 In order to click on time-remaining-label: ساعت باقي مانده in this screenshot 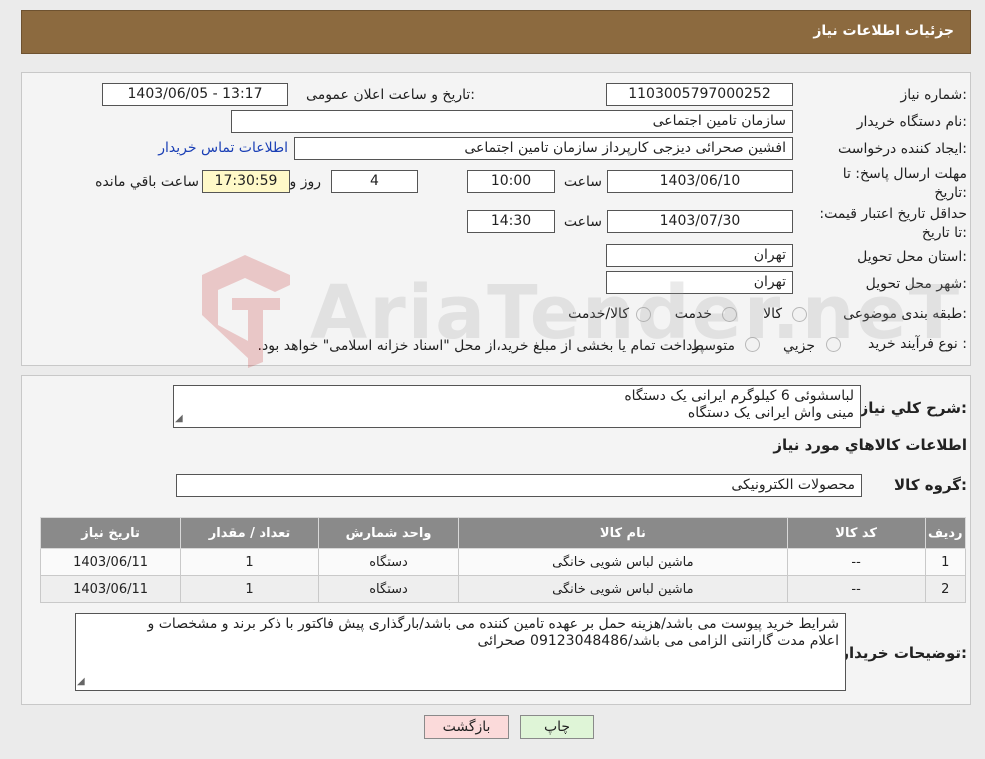, I will do `click(147, 182)`.